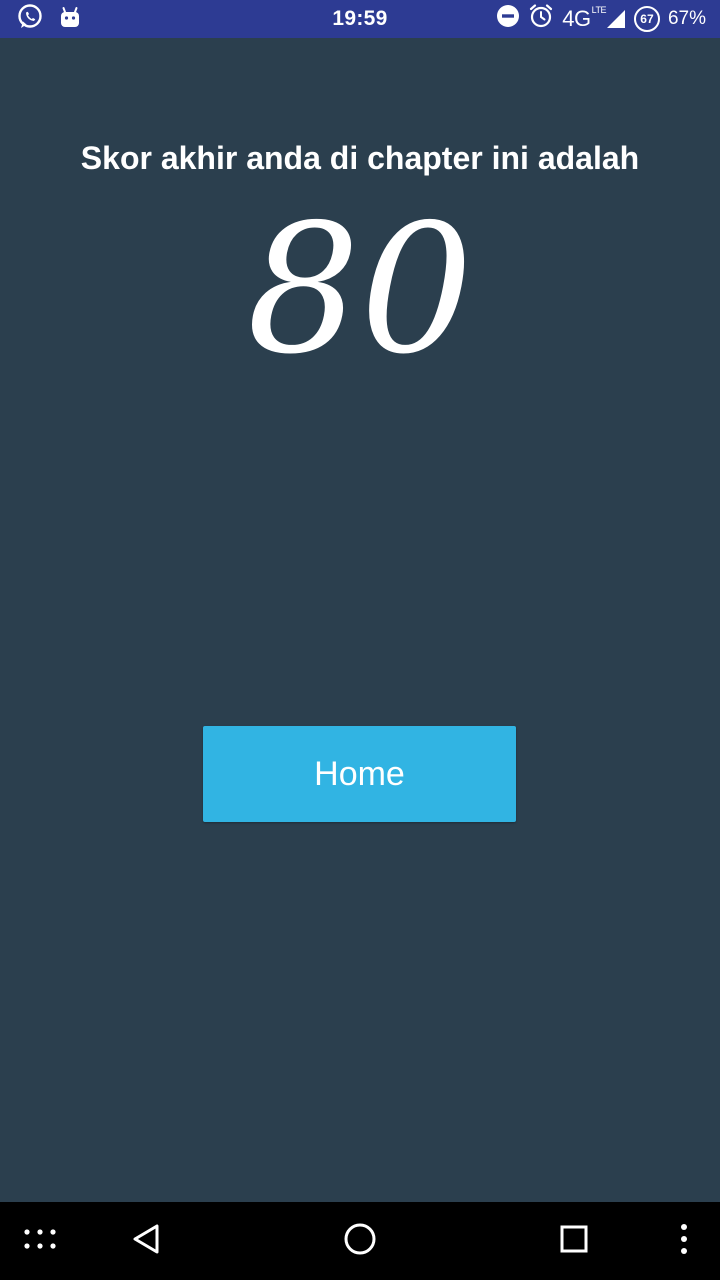  I want to click on more-options-button, so click(684, 1241).